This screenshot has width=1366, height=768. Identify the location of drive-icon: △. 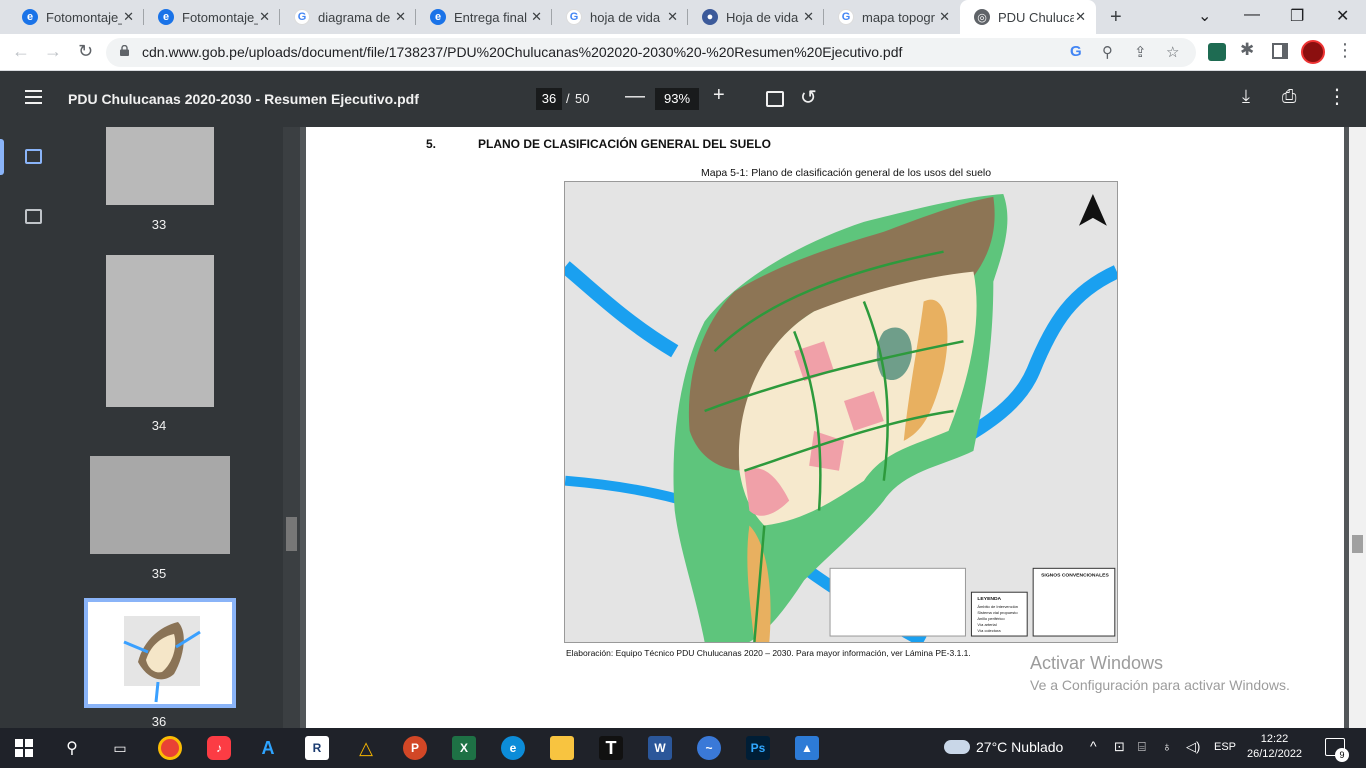
(366, 748).